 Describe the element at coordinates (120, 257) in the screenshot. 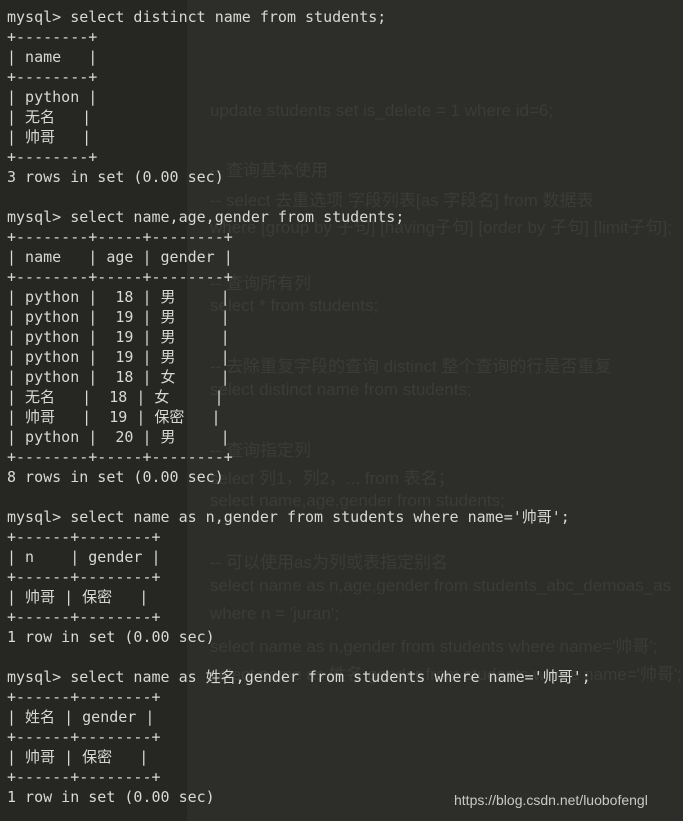

I see `table-row: | name | age | gender |` at that location.